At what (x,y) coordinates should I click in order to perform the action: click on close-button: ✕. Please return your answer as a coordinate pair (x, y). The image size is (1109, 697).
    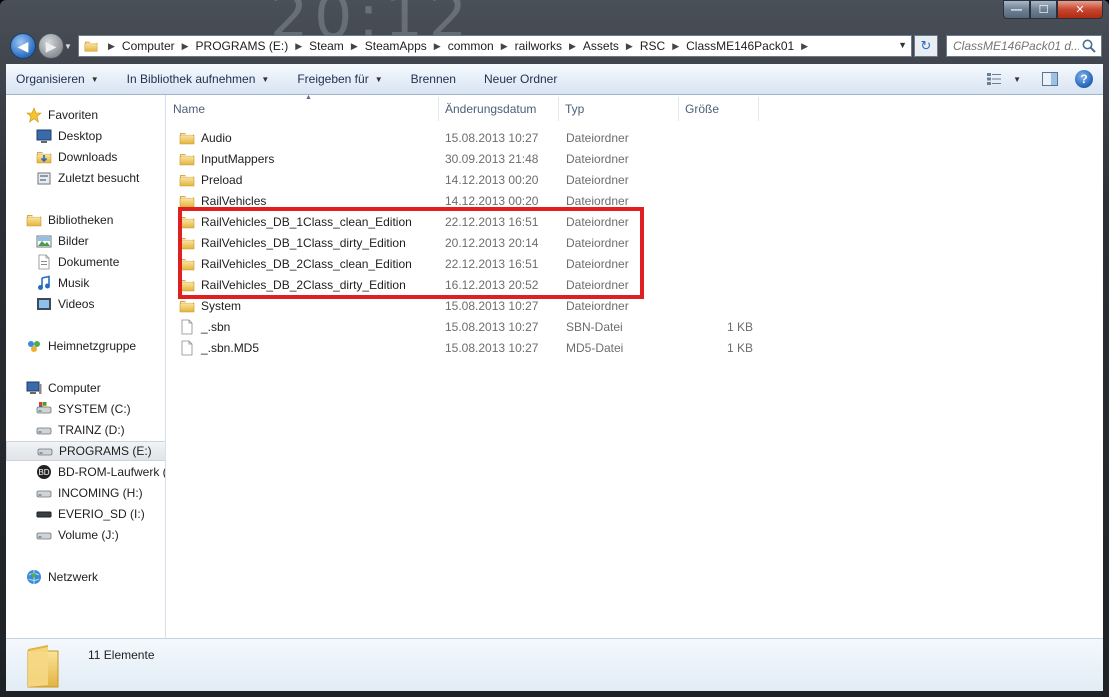
    Looking at the image, I should click on (1080, 9).